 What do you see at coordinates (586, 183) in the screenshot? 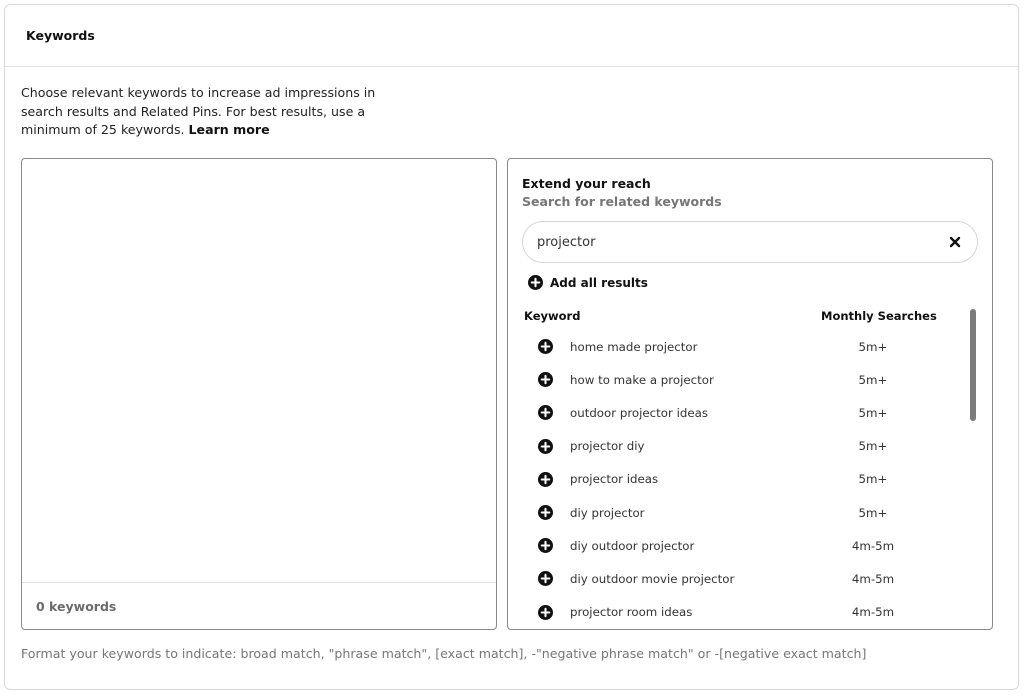
I see `extend-reach-title: Extend your reach` at bounding box center [586, 183].